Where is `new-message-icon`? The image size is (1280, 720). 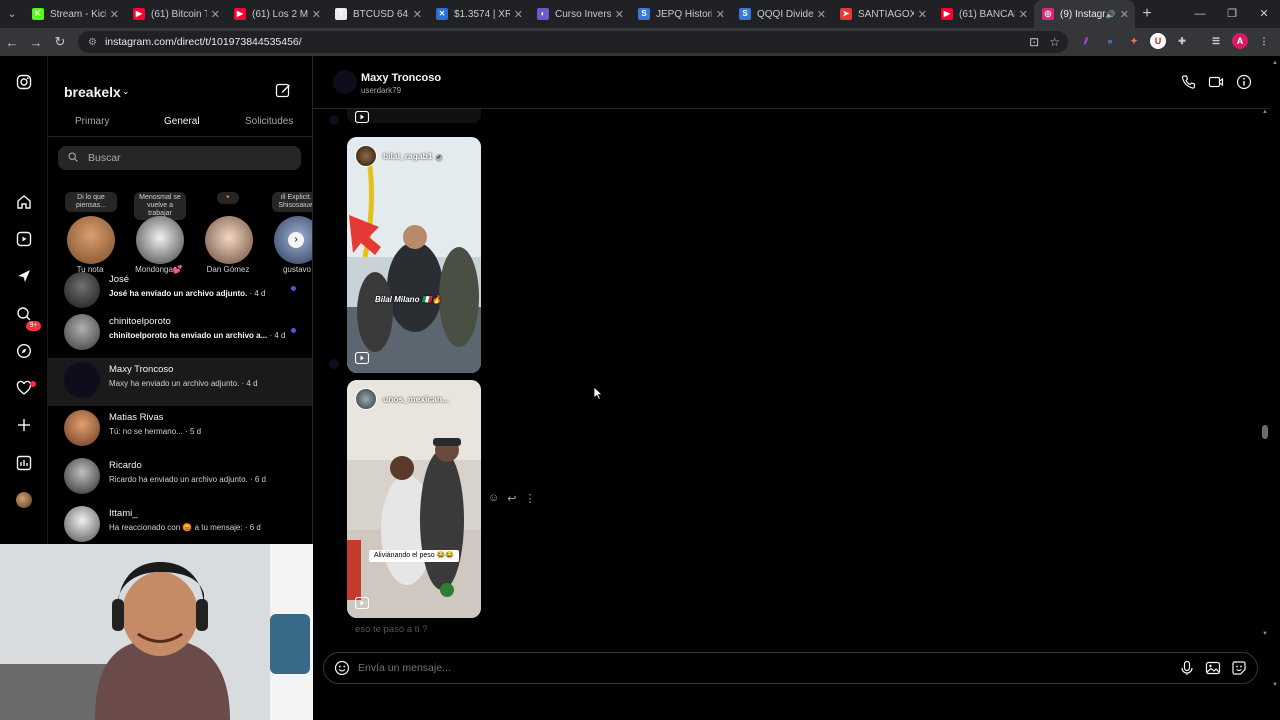
new-message-icon is located at coordinates (283, 90).